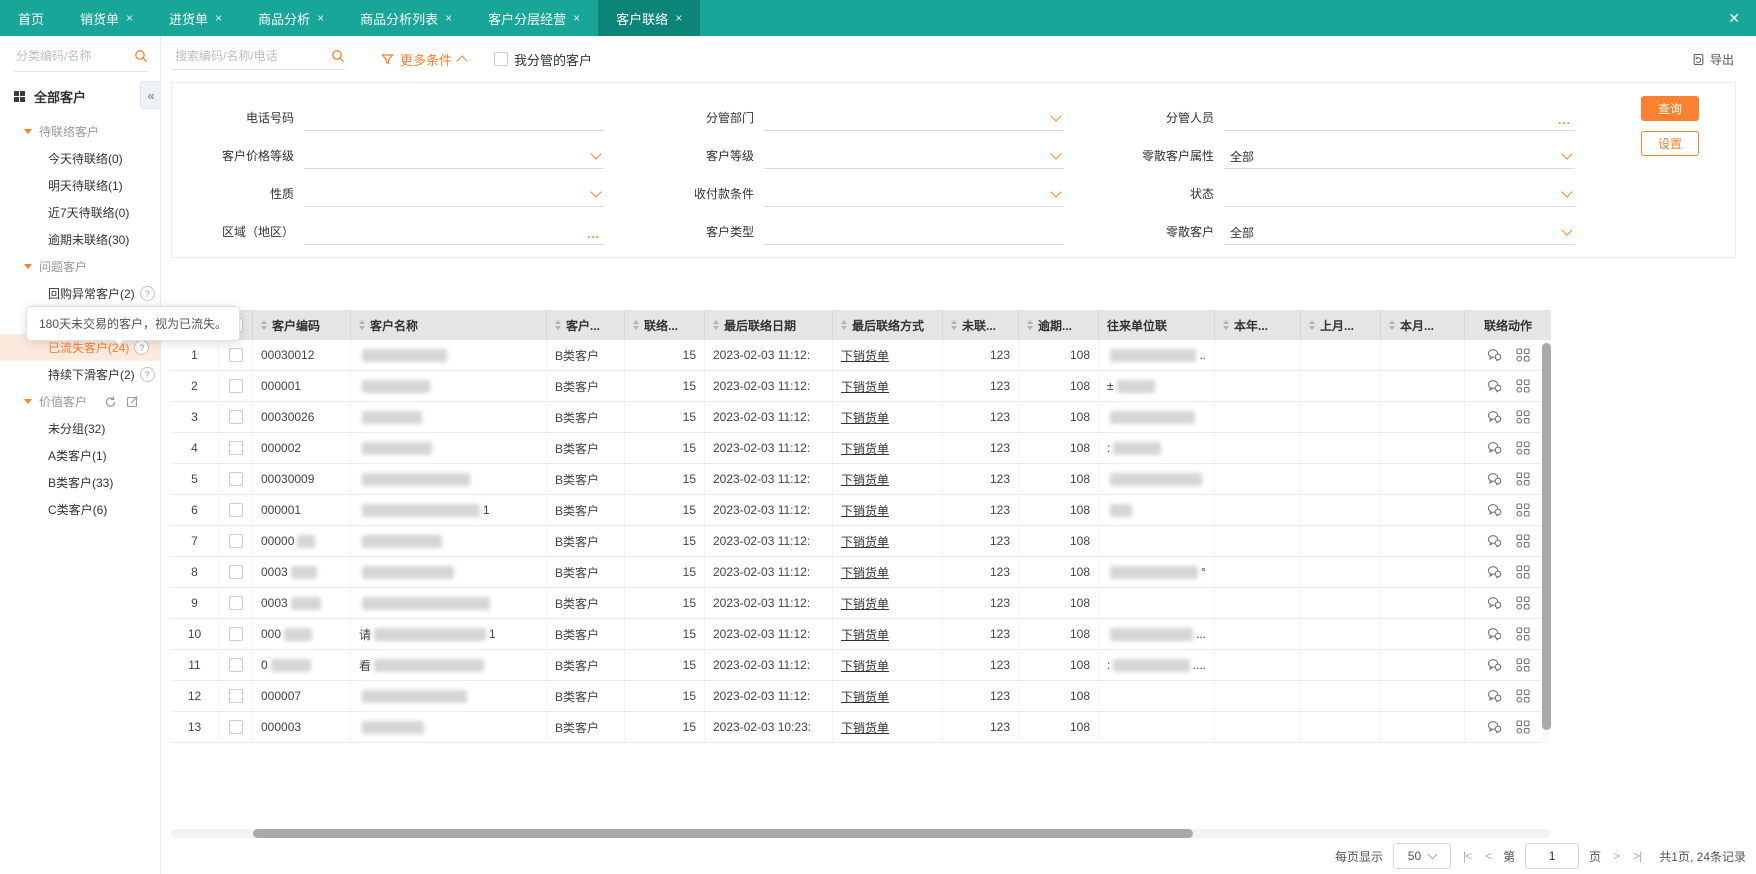 The height and width of the screenshot is (874, 1756). What do you see at coordinates (1467, 856) in the screenshot?
I see `first-page-button: |<` at bounding box center [1467, 856].